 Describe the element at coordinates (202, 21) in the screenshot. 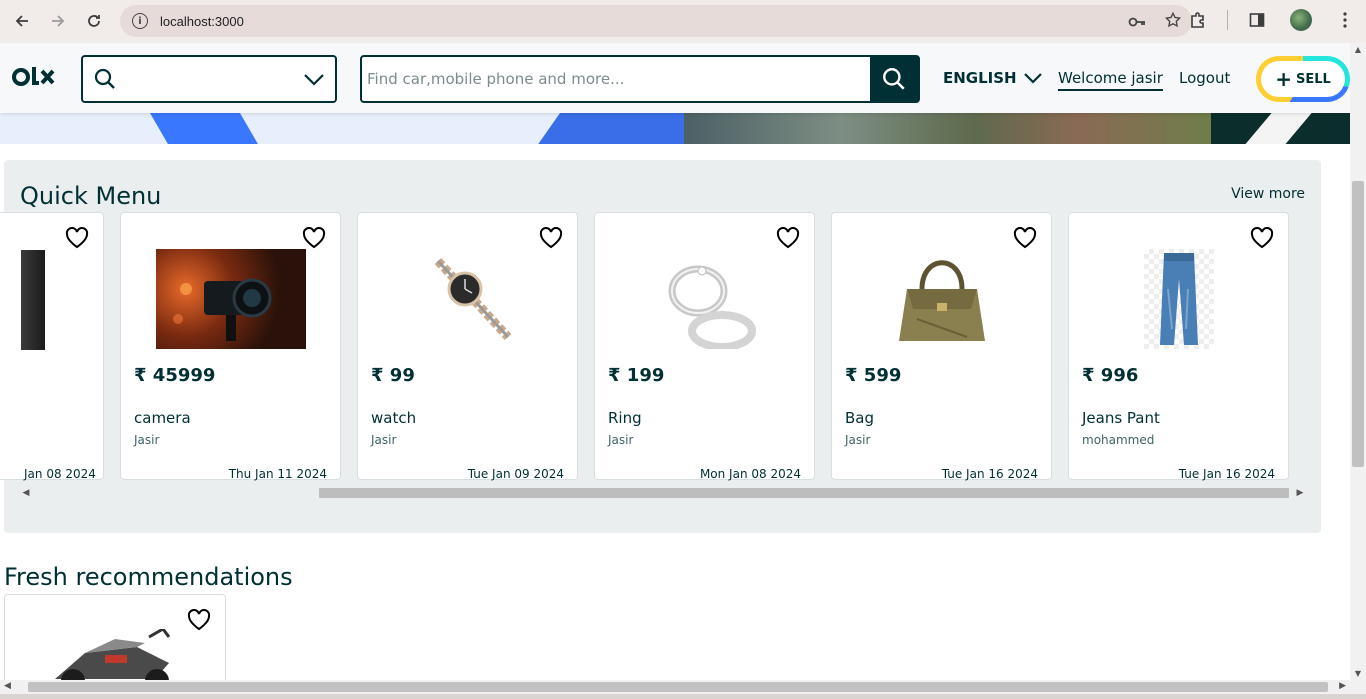

I see `url-text: localhost:3000` at that location.